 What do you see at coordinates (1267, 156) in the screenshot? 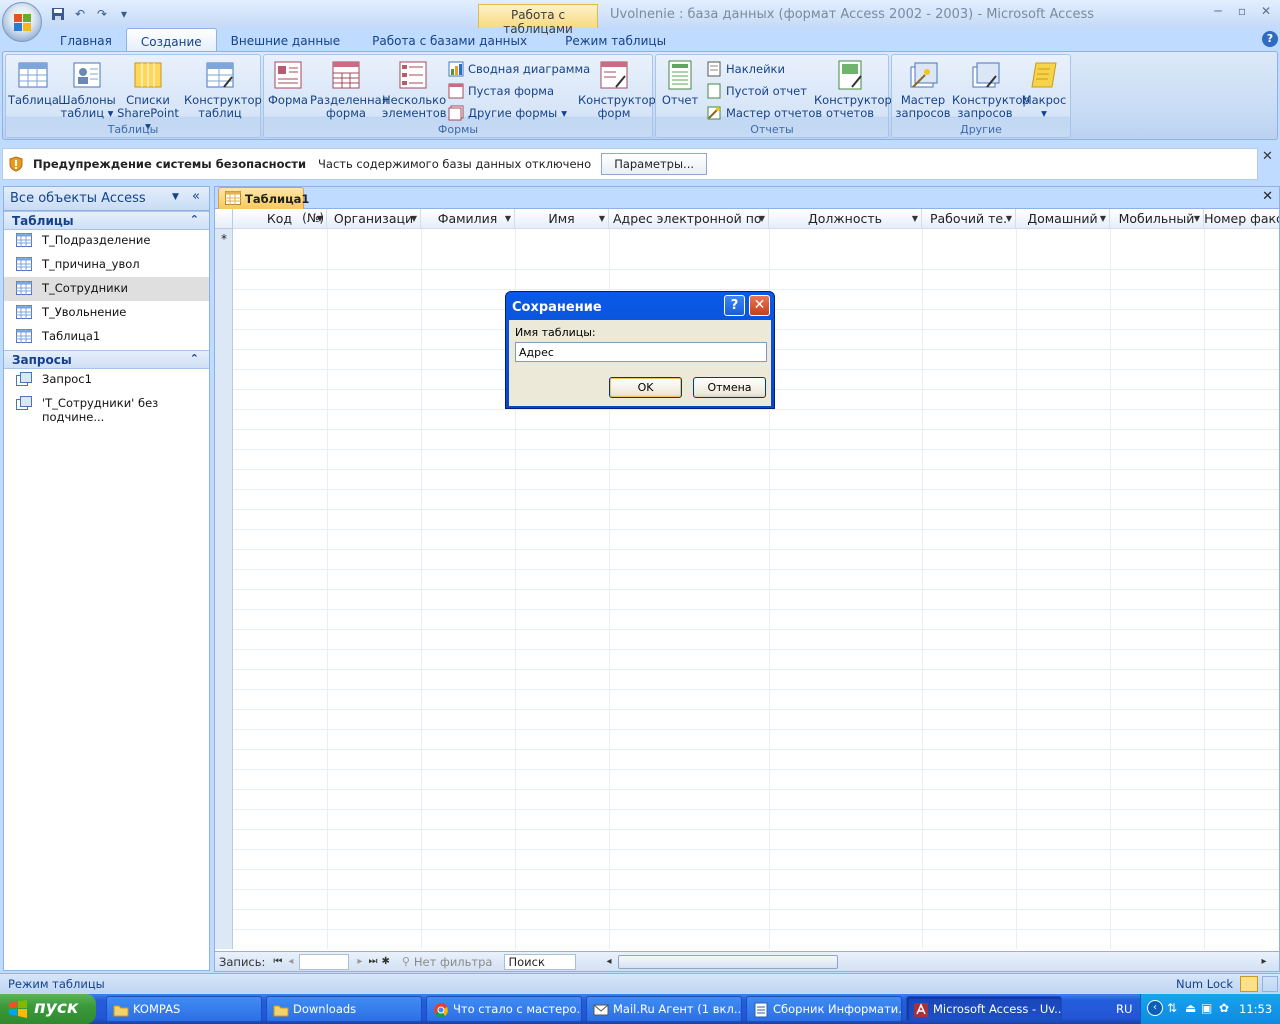
I see `close-security-bar-icon: ✕` at bounding box center [1267, 156].